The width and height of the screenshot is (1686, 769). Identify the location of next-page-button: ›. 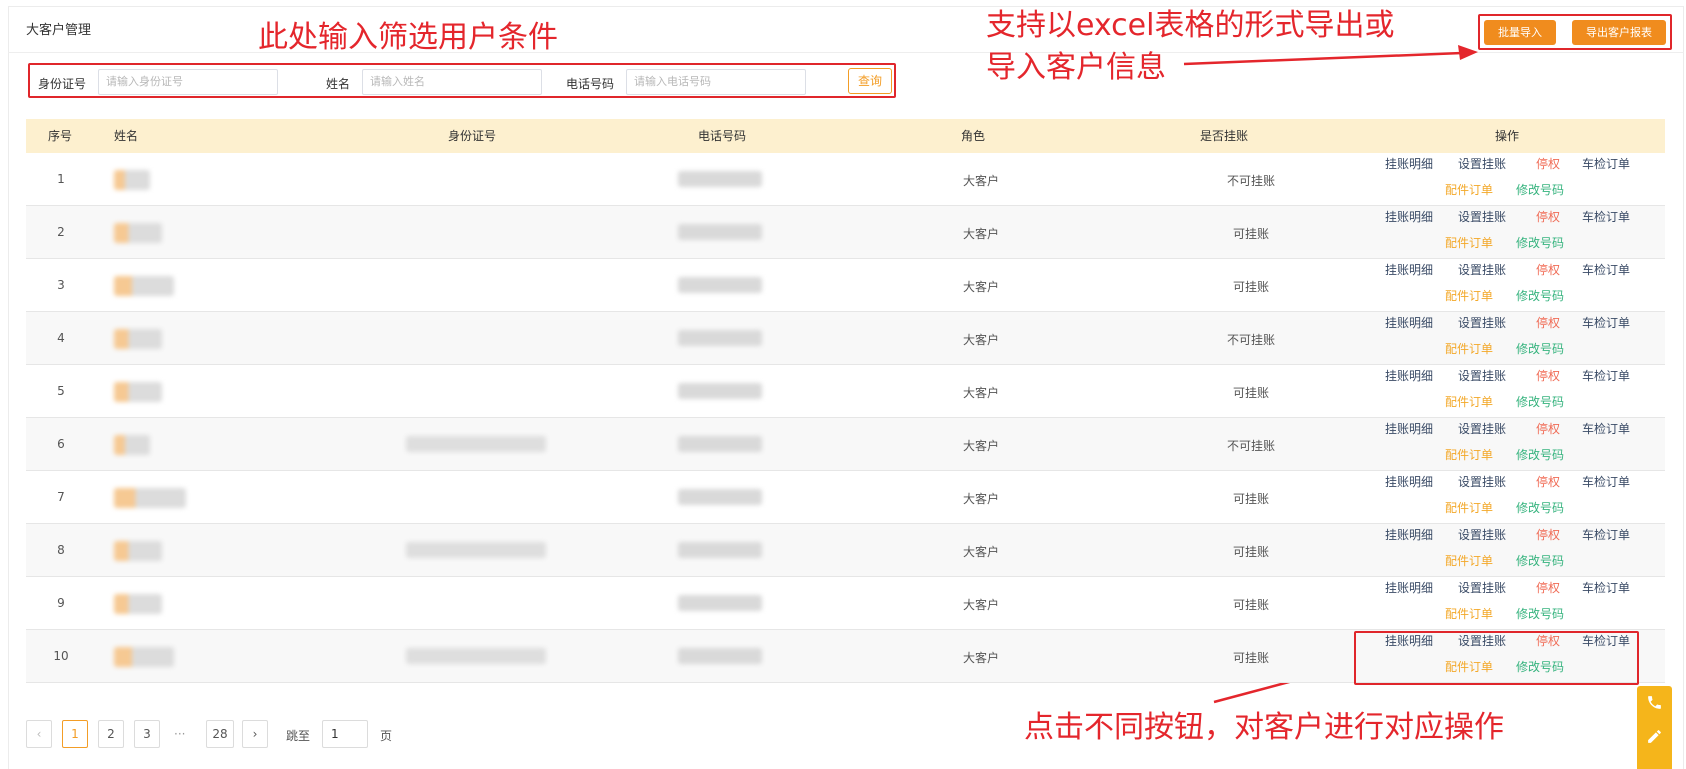
(255, 734).